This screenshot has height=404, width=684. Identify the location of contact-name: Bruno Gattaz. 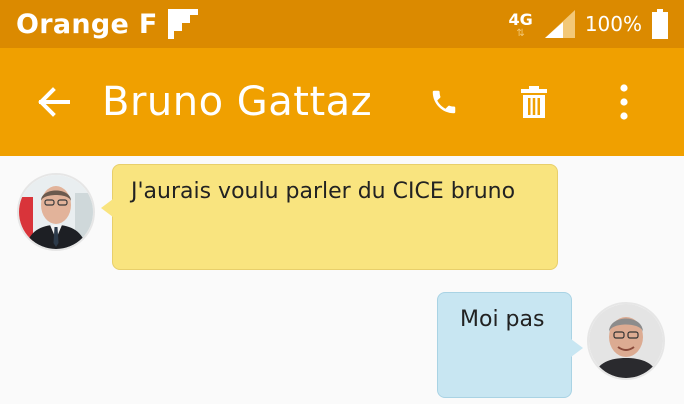
(237, 102).